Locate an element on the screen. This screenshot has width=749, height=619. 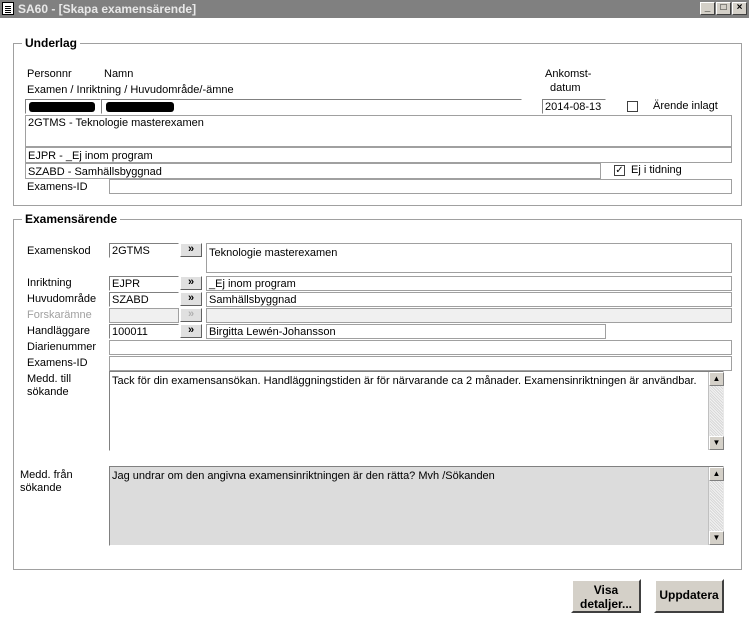
ankomstdatum-label-line1: Ankomst- is located at coordinates (568, 74).